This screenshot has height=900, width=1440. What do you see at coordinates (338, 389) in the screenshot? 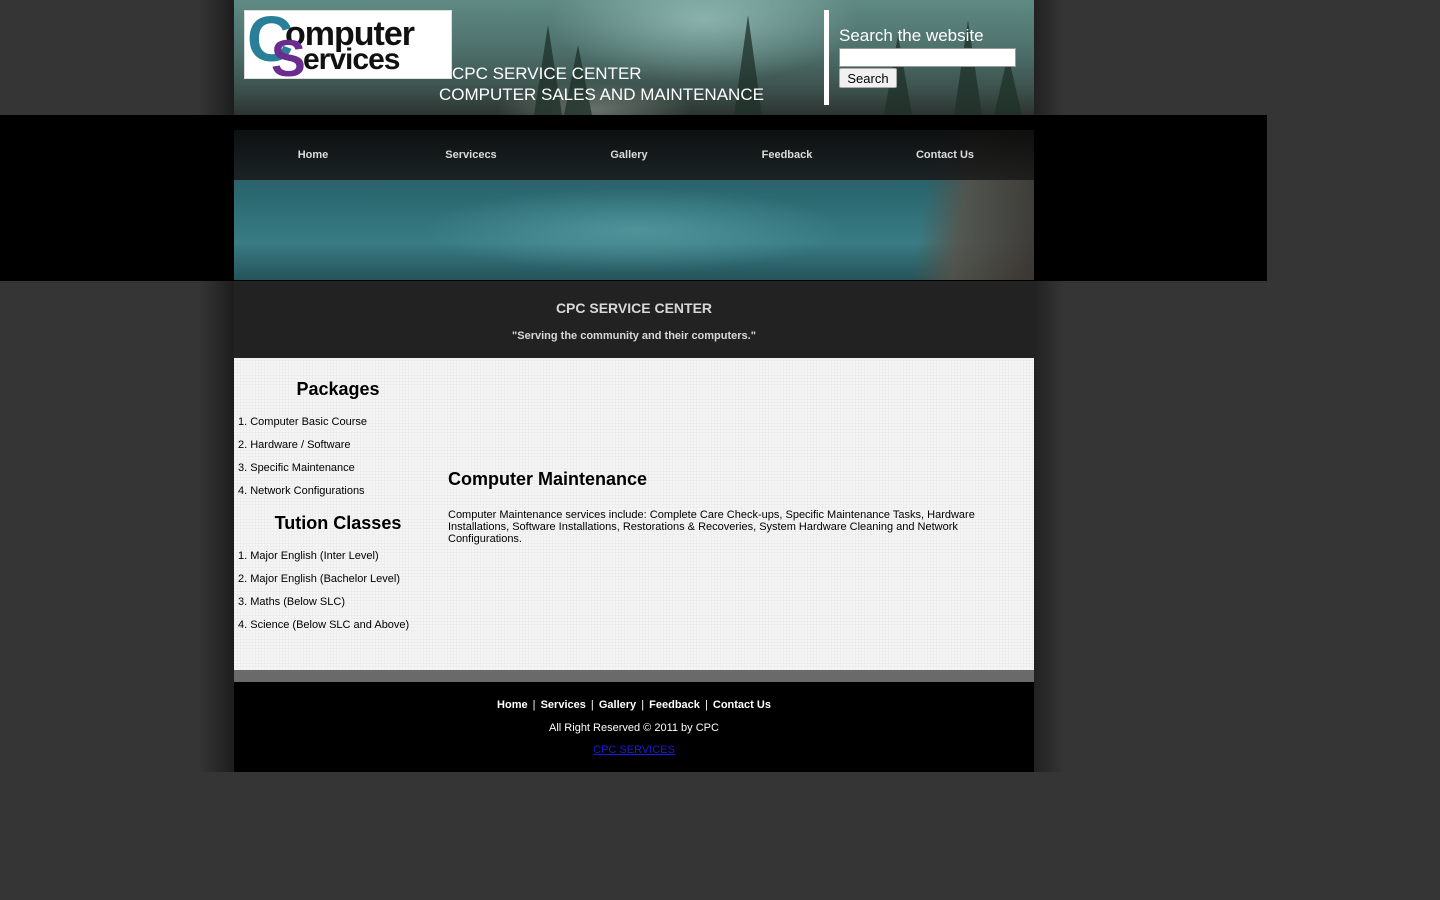
I see `packages-heading: Packages` at bounding box center [338, 389].